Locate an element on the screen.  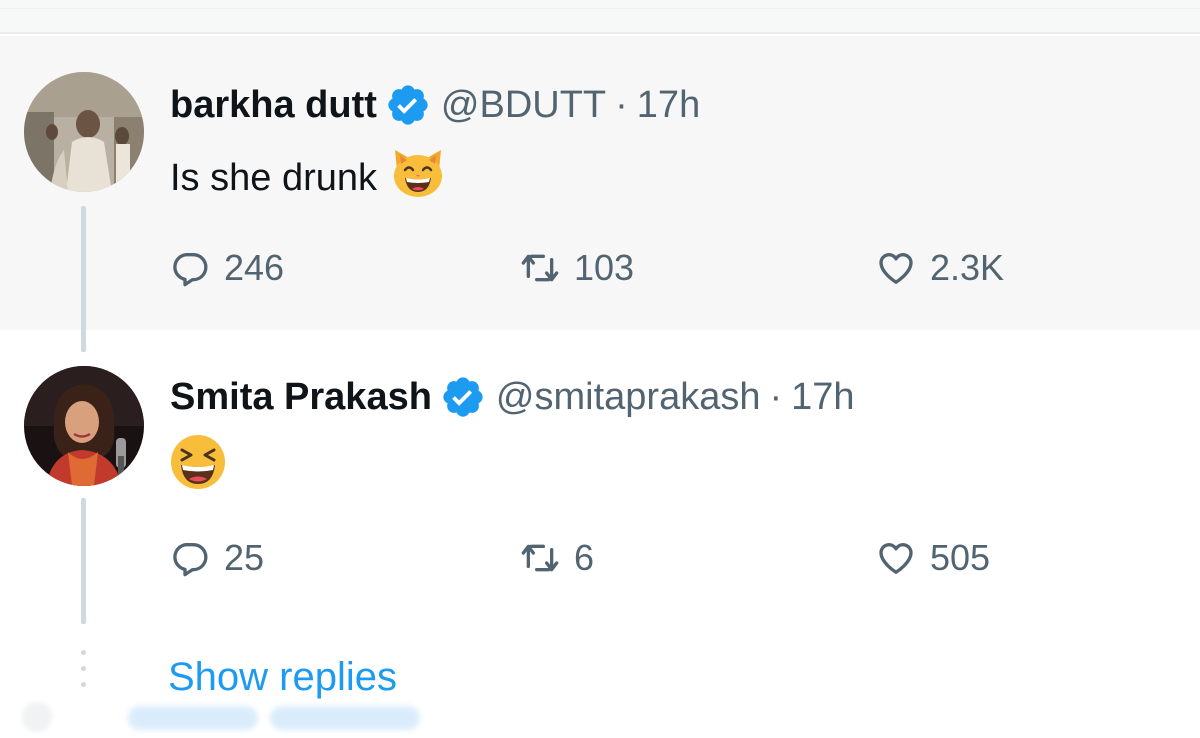
laughing-face-icon is located at coordinates (198, 467).